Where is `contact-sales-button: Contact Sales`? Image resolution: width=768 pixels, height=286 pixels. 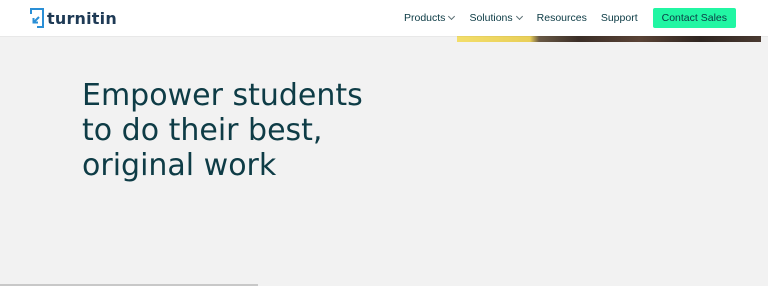
contact-sales-button: Contact Sales is located at coordinates (694, 18).